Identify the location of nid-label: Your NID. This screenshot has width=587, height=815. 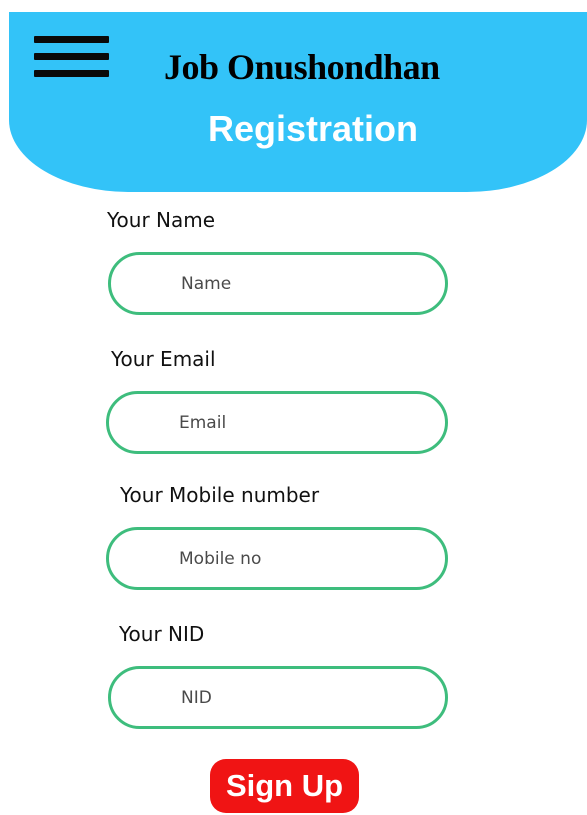
(162, 634).